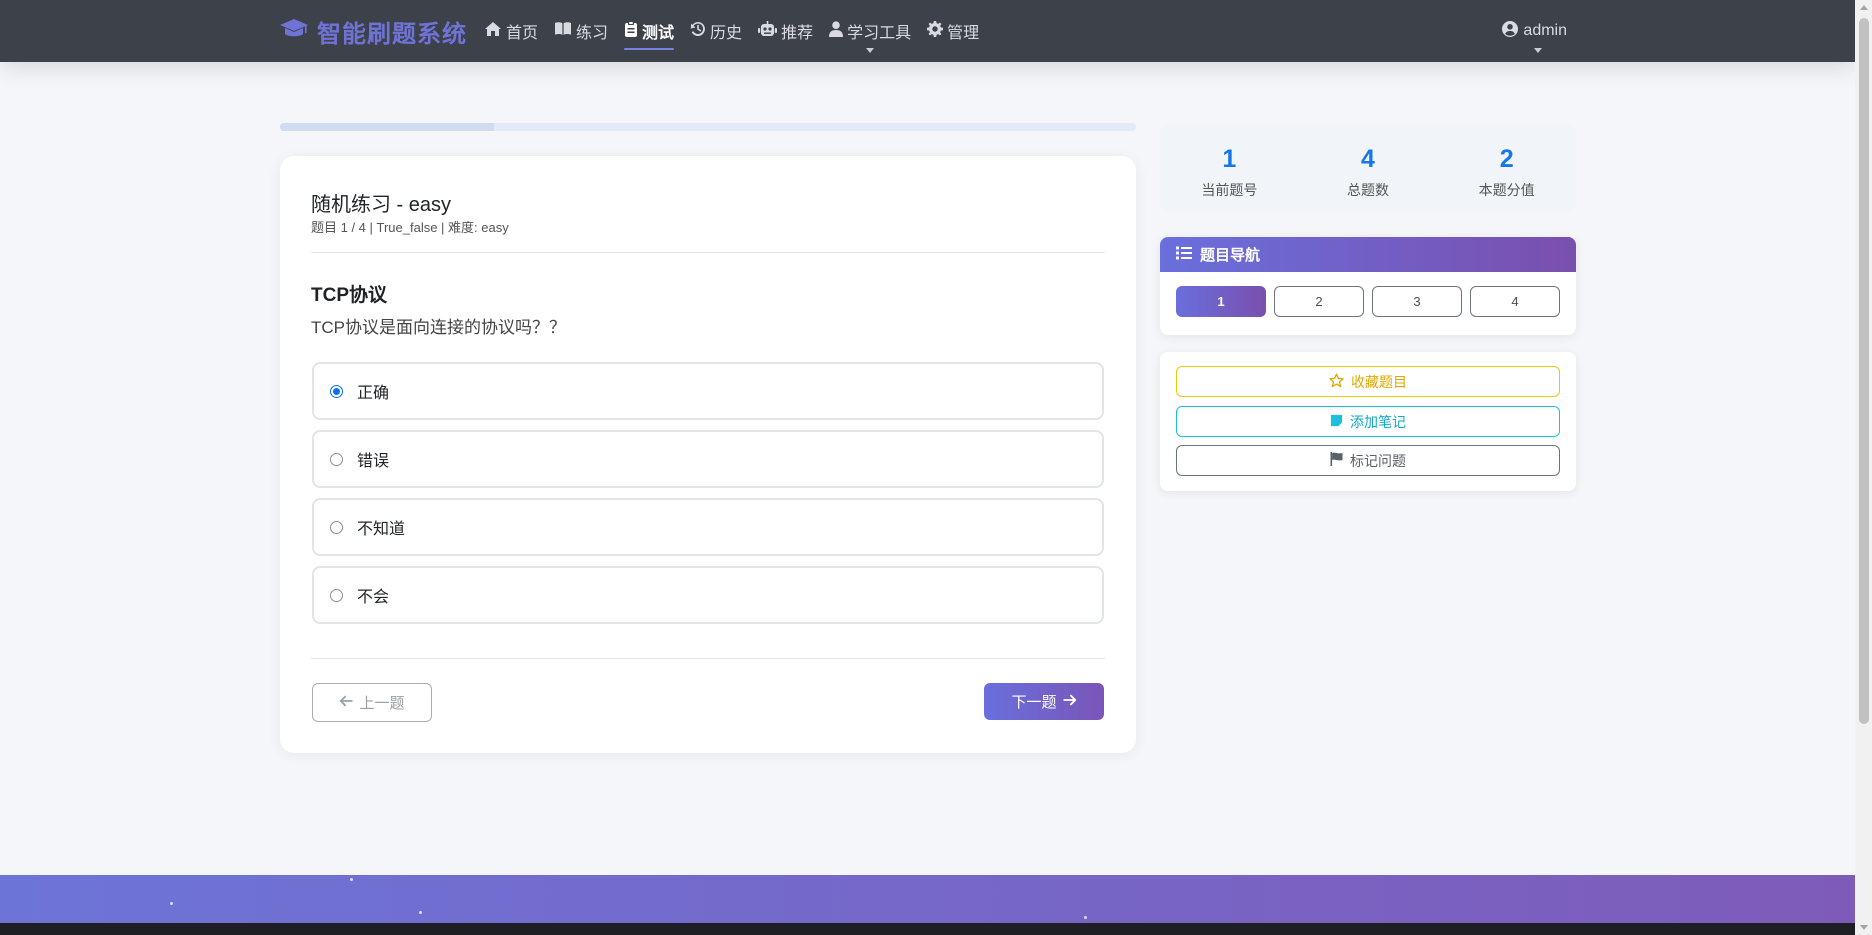 The image size is (1872, 935). I want to click on favorite-label: 收藏题目, so click(1379, 381).